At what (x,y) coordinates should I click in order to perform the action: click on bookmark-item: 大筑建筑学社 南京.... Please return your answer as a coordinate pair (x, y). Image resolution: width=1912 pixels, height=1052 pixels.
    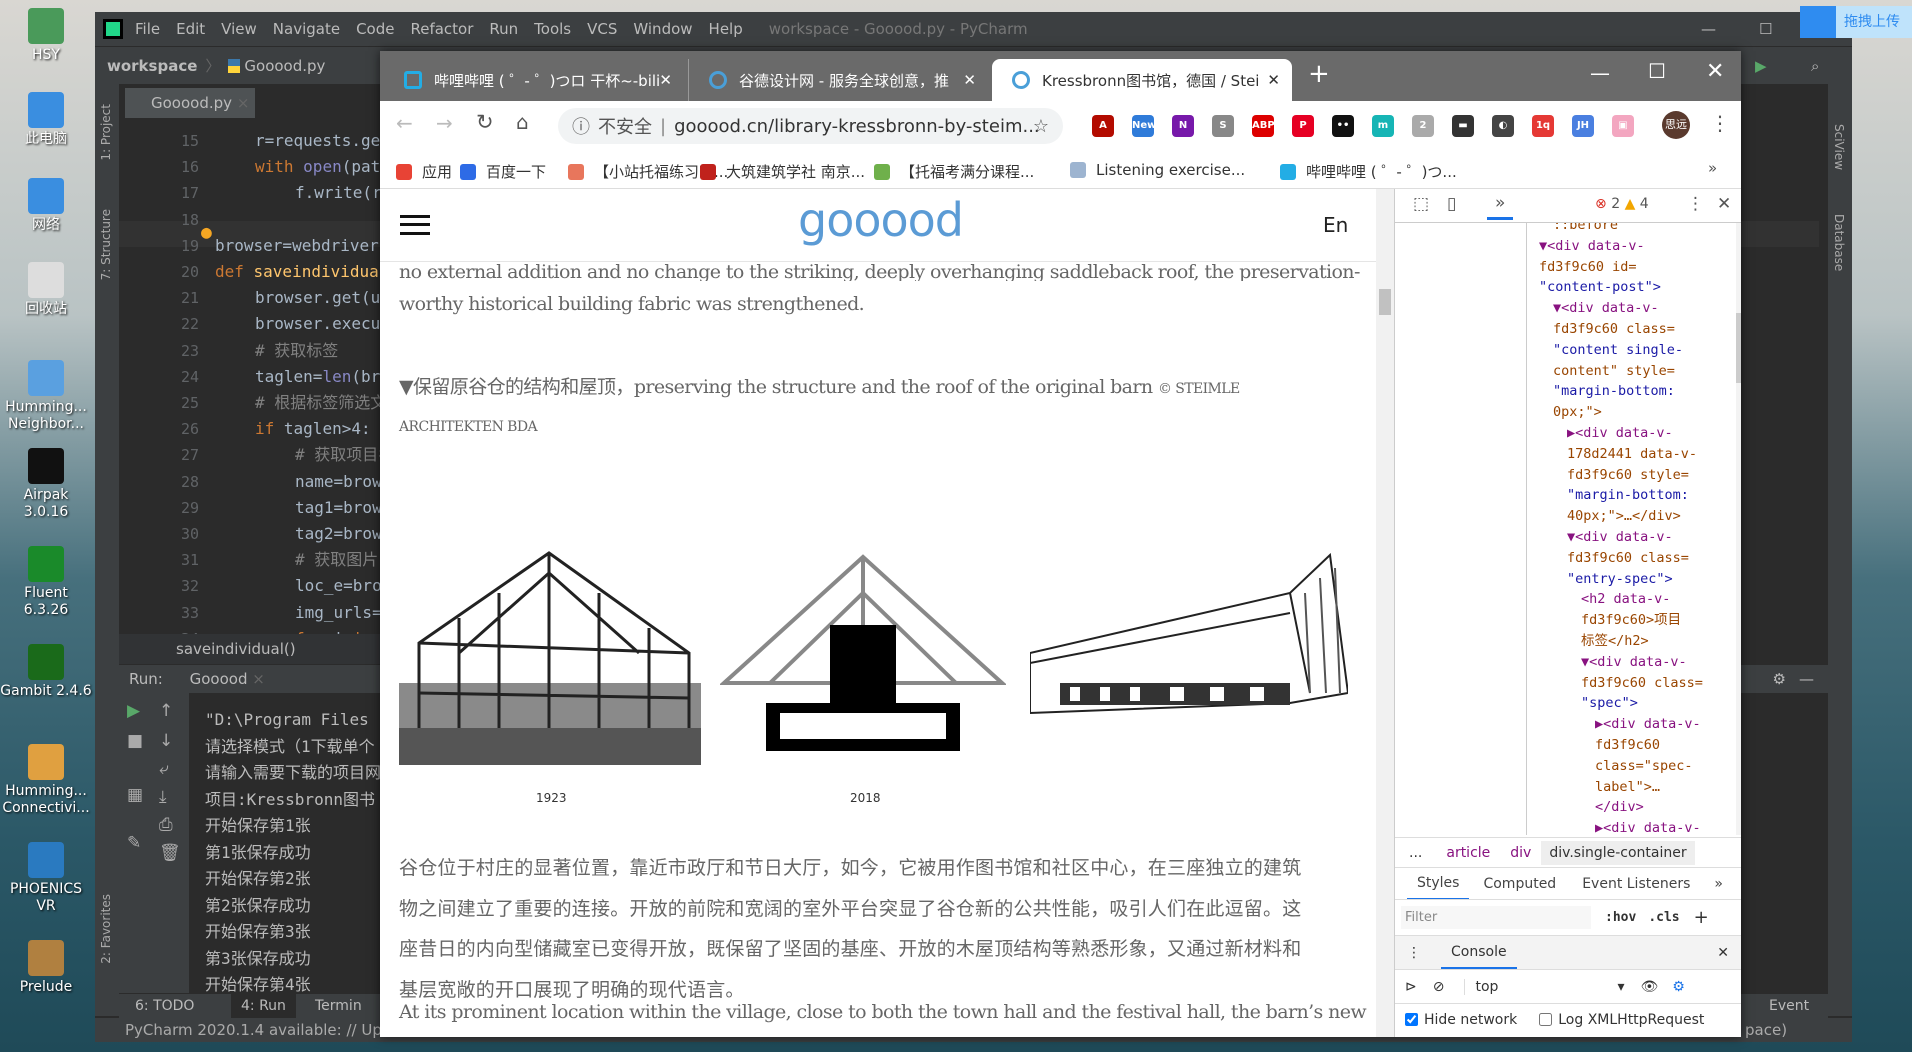
    Looking at the image, I should click on (782, 171).